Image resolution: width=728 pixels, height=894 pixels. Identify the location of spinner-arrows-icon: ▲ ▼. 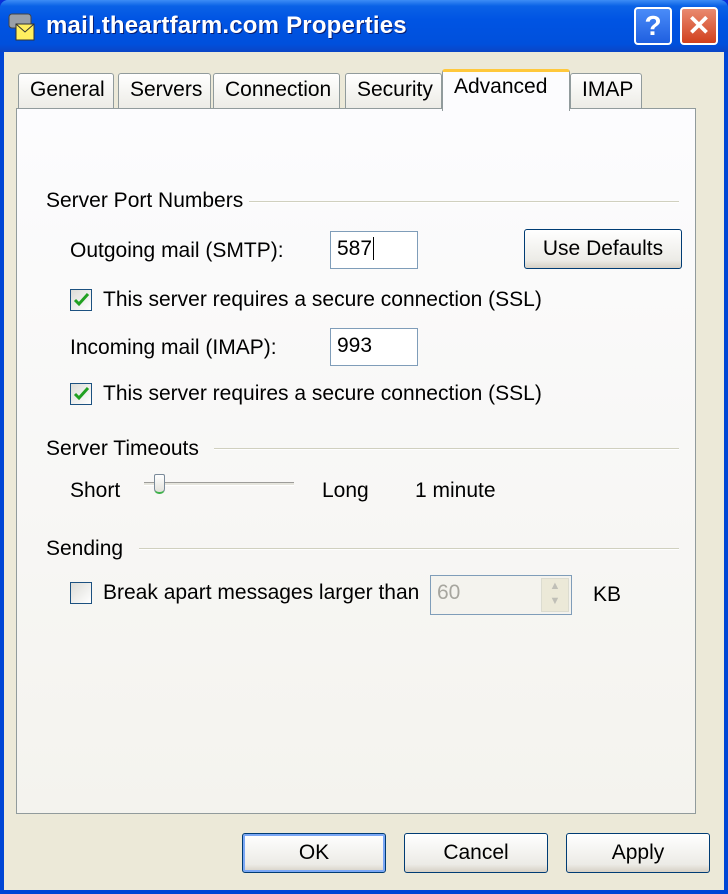
(555, 595).